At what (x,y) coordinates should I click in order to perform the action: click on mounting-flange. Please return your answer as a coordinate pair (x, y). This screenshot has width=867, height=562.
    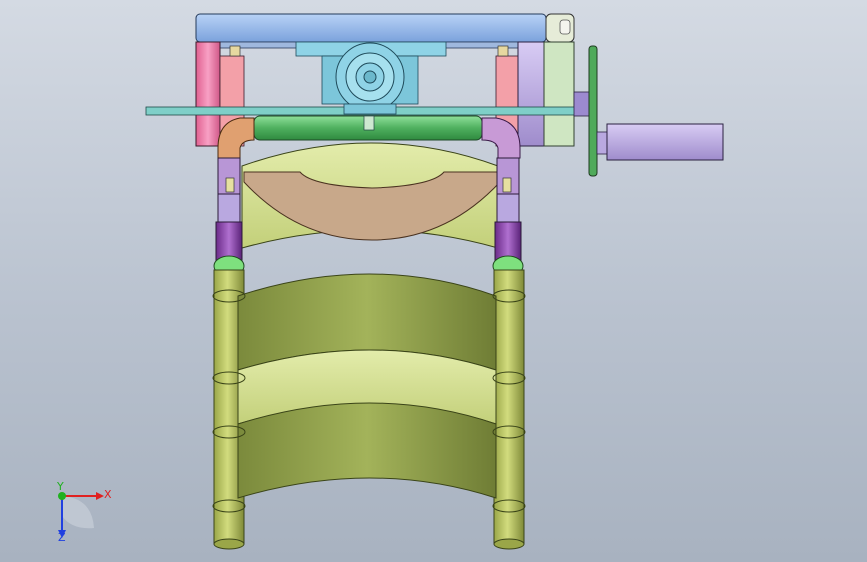
    Looking at the image, I should click on (593, 111).